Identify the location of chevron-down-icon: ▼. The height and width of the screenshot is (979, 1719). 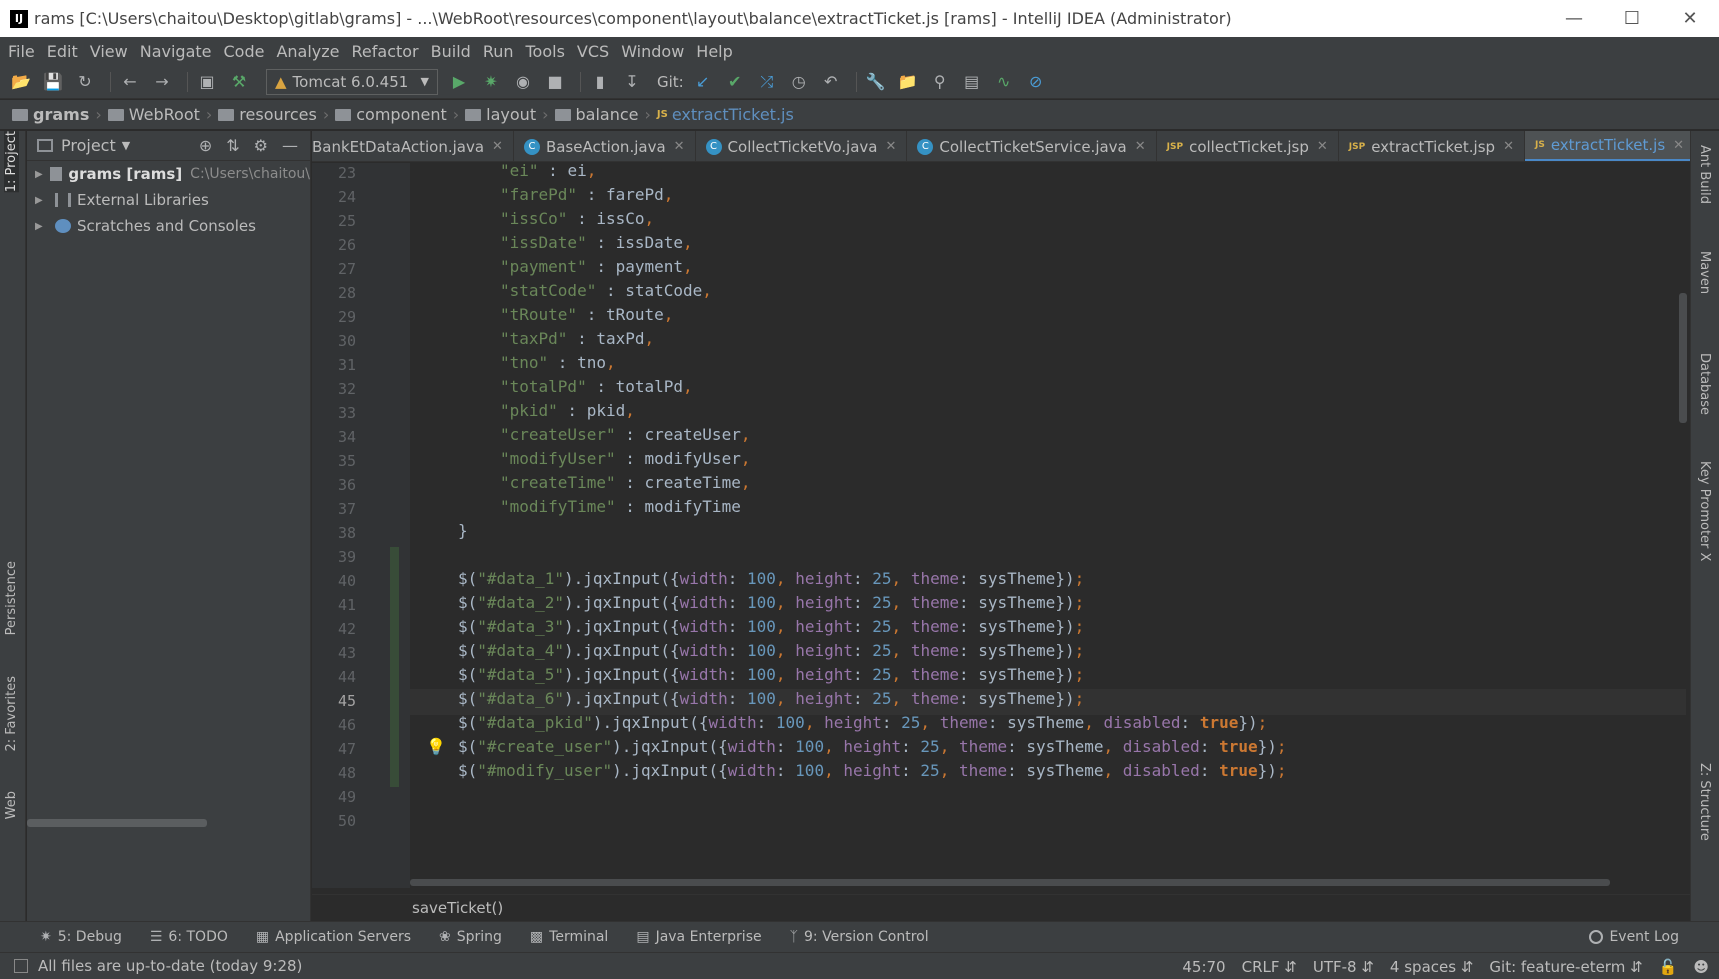
(126, 145).